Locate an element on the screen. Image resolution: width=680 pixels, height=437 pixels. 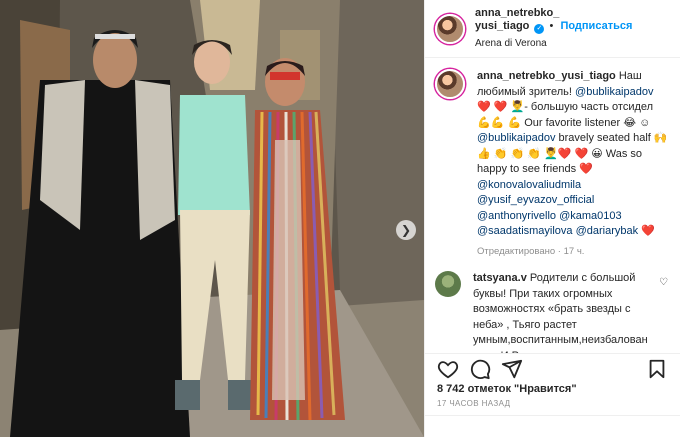
post-location: Arena di Verona is located at coordinates (553, 43).